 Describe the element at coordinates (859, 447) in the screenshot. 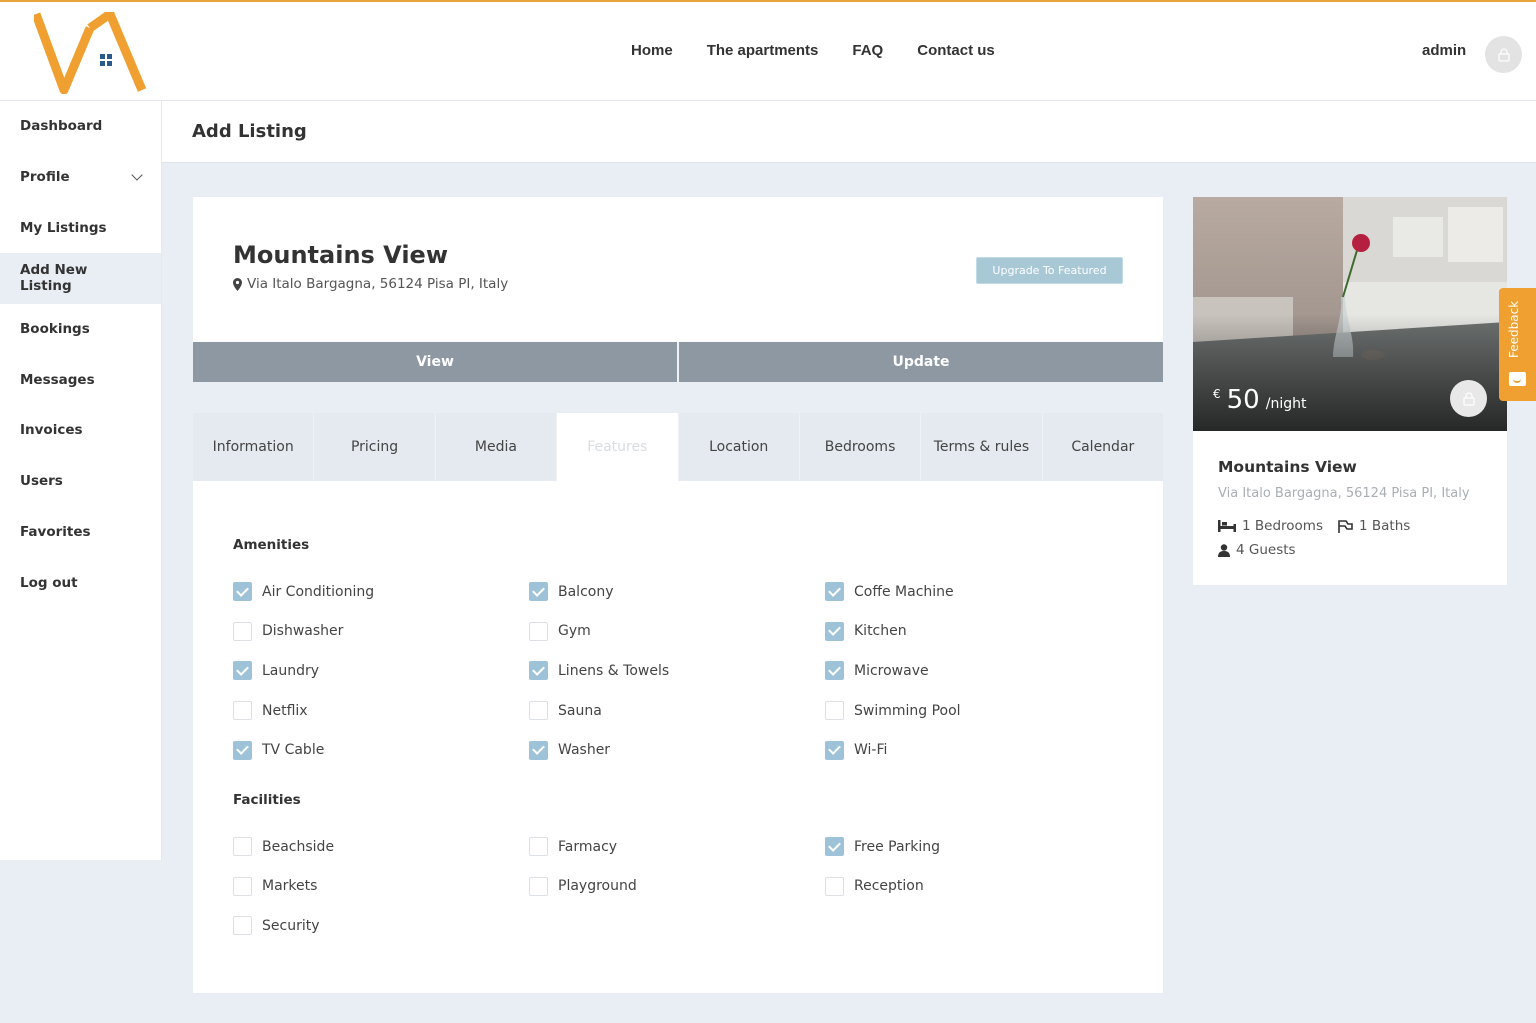

I see `tab-bedrooms: Bedrooms` at that location.